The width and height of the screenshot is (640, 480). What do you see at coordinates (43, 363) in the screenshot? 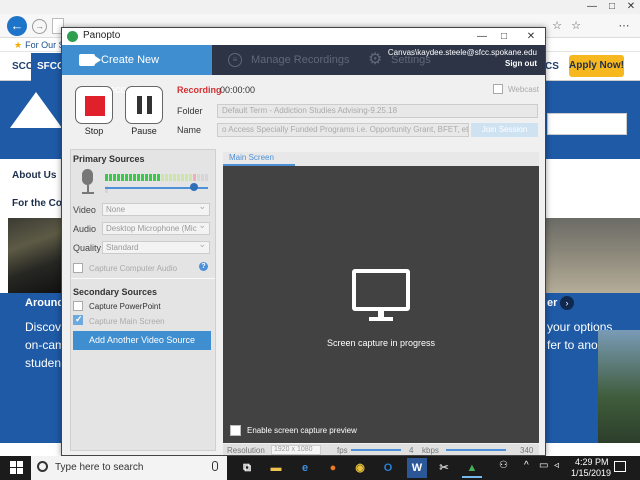
I see `around-text-line: studen` at bounding box center [43, 363].